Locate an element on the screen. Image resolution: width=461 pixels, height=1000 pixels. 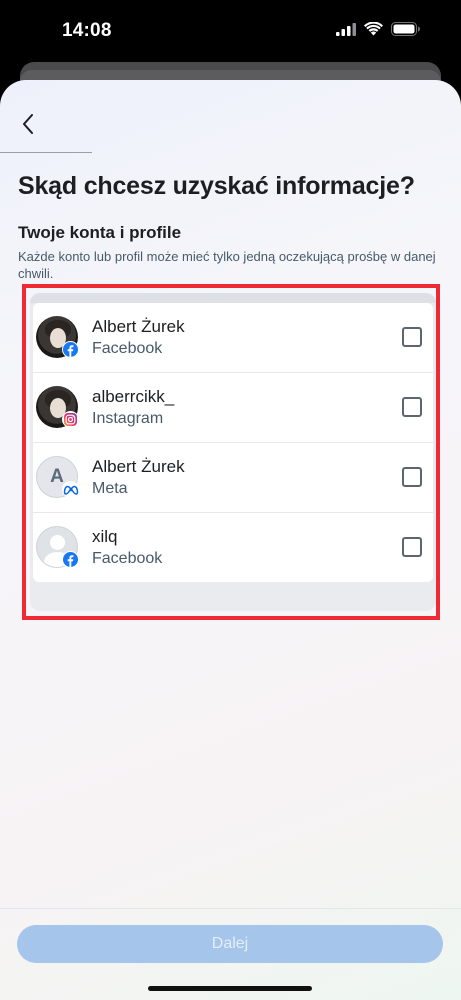
account-name: xilq is located at coordinates (105, 536).